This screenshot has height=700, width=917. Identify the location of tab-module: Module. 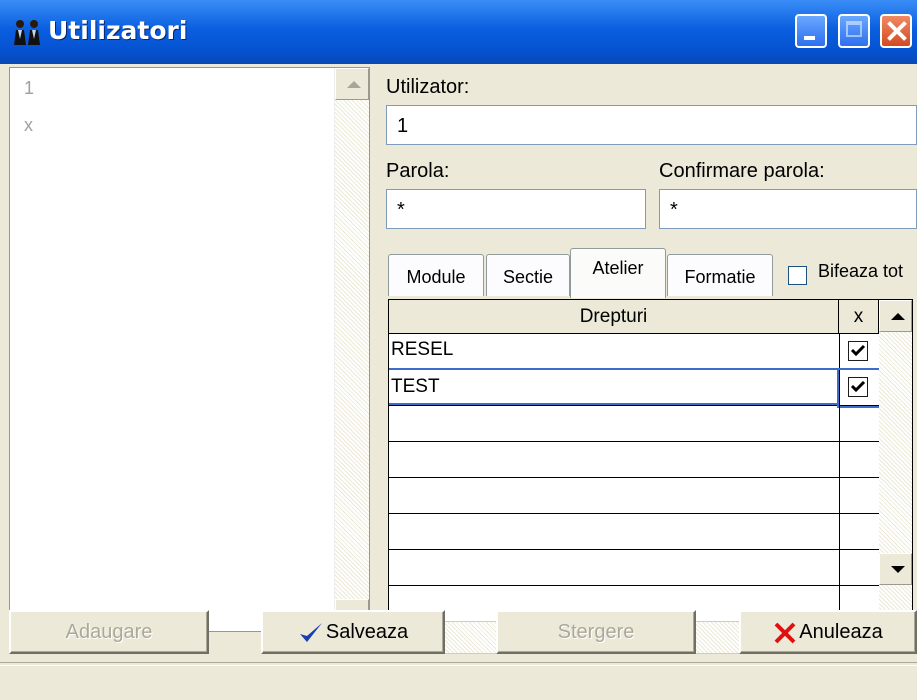
(436, 275).